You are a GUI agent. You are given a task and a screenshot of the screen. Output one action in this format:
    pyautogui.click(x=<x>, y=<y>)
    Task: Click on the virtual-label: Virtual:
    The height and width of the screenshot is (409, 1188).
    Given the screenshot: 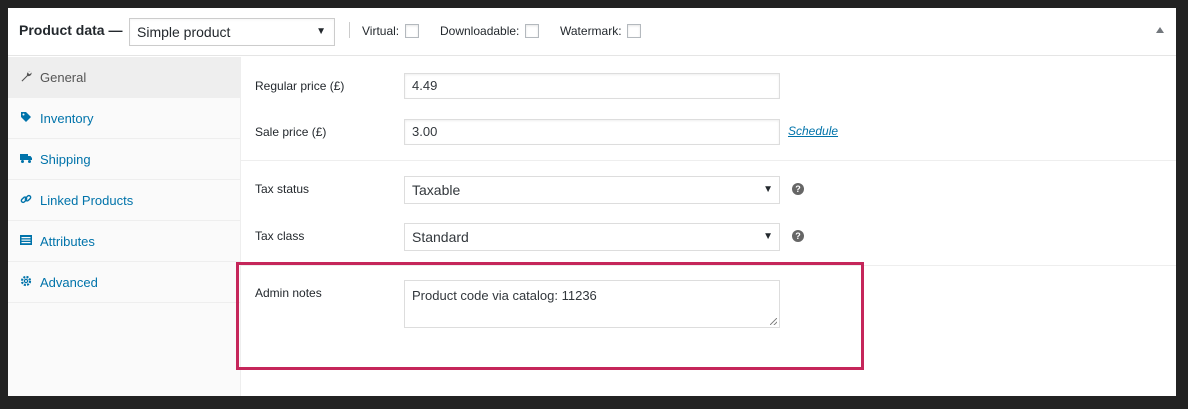 What is the action you would take?
    pyautogui.click(x=381, y=31)
    